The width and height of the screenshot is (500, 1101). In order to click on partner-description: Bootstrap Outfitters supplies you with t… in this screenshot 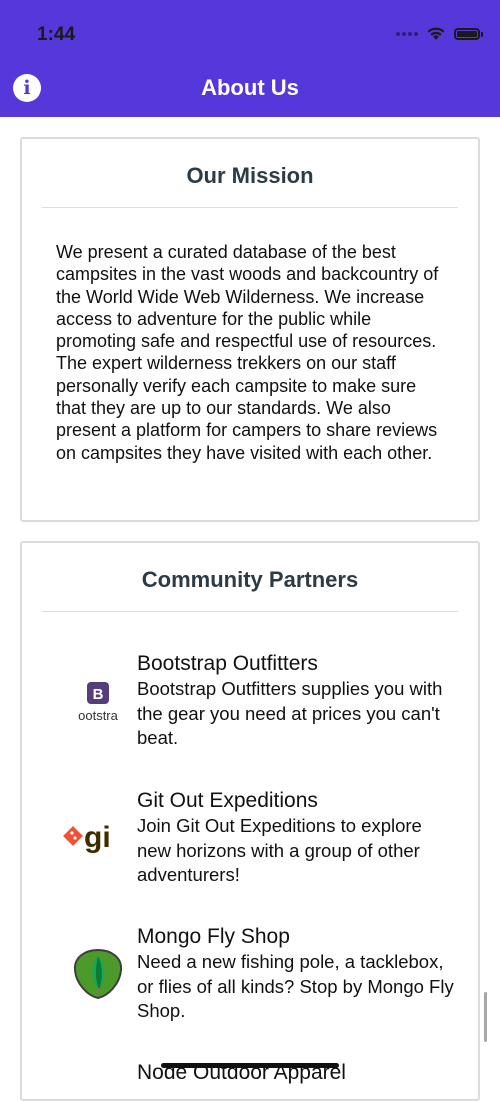, I will do `click(290, 713)`.